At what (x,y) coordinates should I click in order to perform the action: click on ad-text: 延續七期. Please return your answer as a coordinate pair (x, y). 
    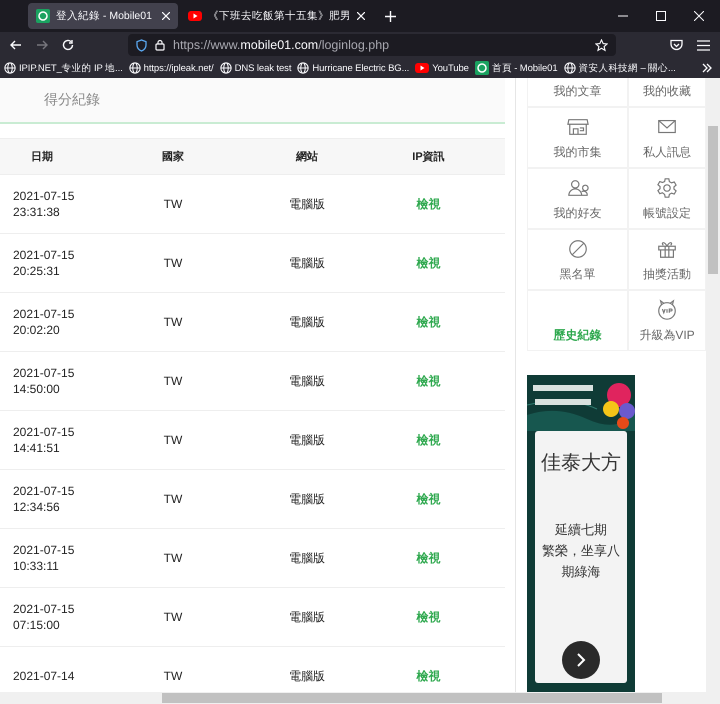
    Looking at the image, I should click on (581, 531).